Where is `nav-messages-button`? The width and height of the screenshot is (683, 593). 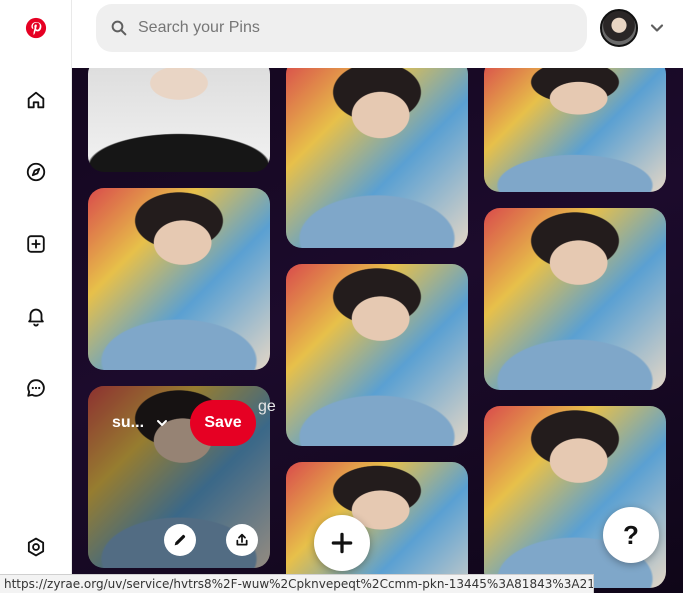
nav-messages-button is located at coordinates (36, 388).